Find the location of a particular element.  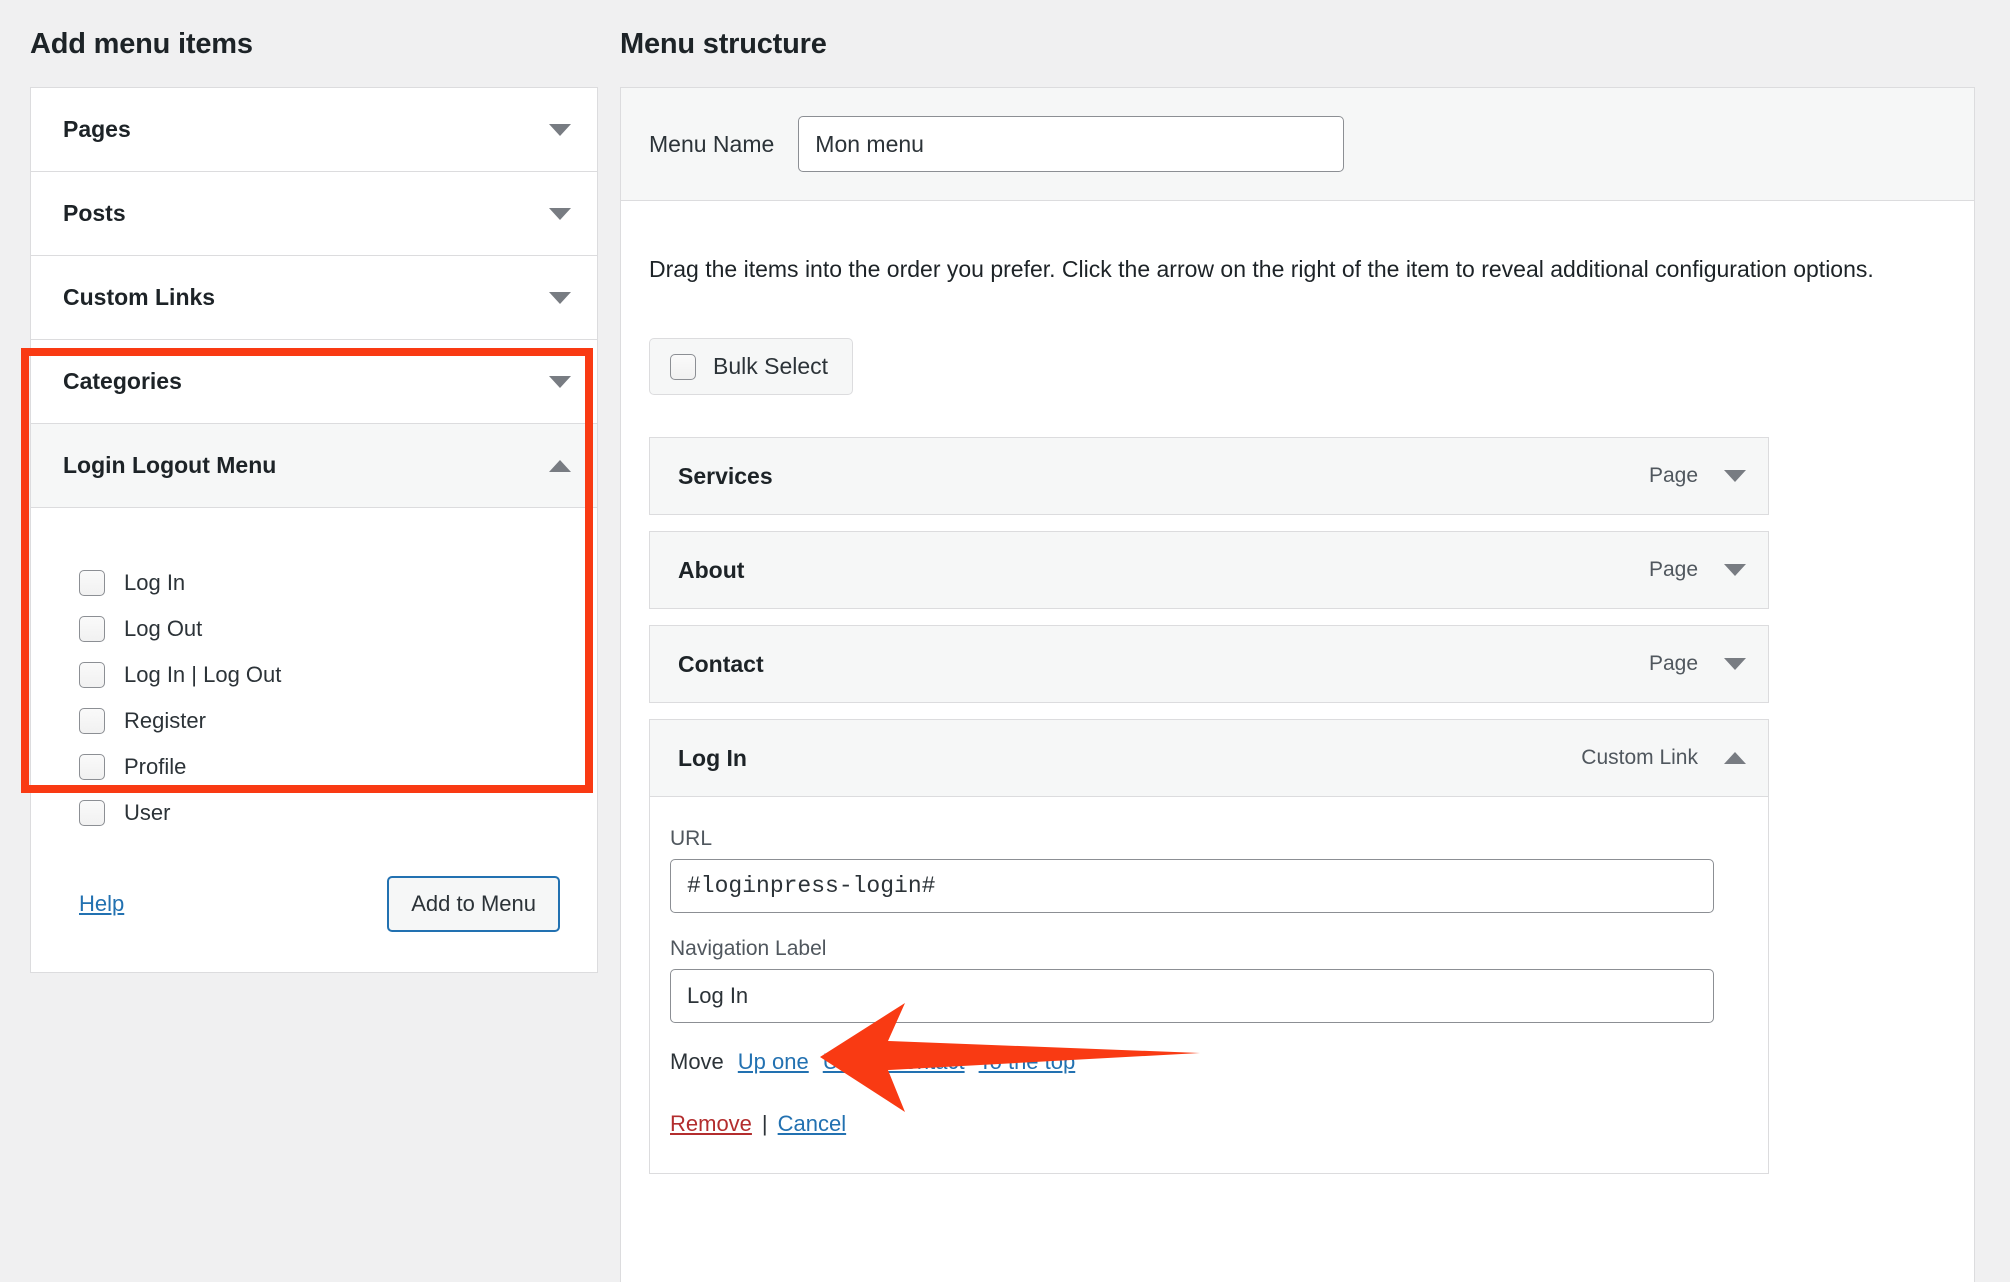

accordion-section-pages: Pages is located at coordinates (314, 130).